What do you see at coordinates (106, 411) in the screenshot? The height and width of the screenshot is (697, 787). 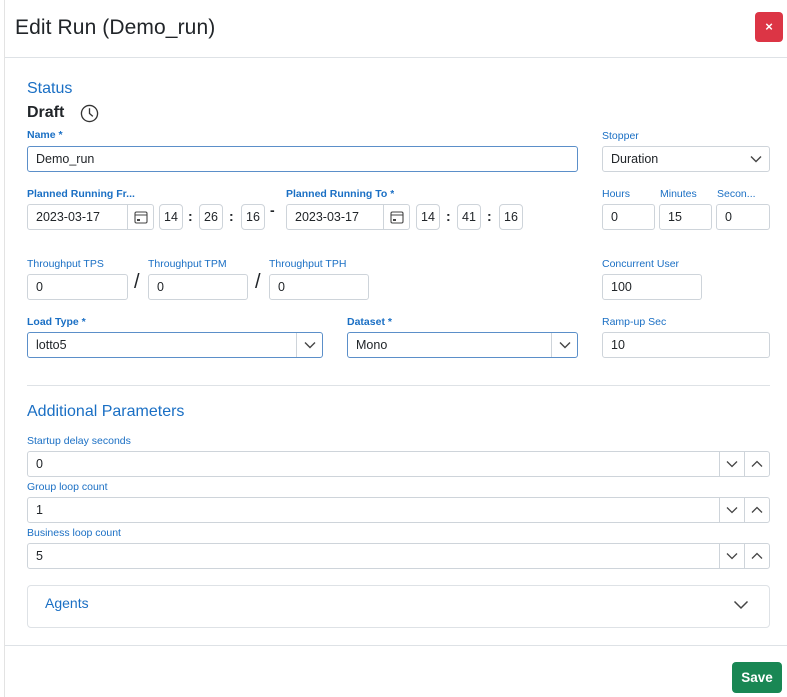 I see `additional-parameters-title: Additional Parameters` at bounding box center [106, 411].